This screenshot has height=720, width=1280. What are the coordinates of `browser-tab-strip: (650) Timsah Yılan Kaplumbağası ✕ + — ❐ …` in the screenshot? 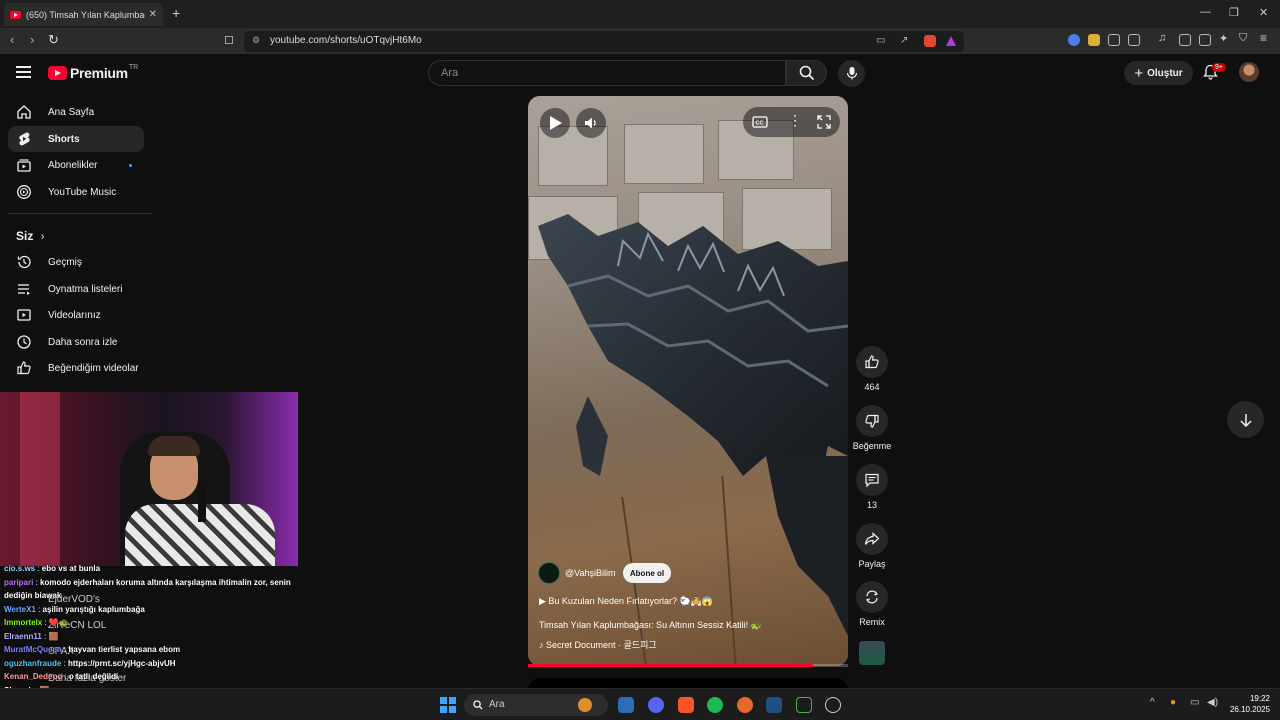 It's located at (640, 14).